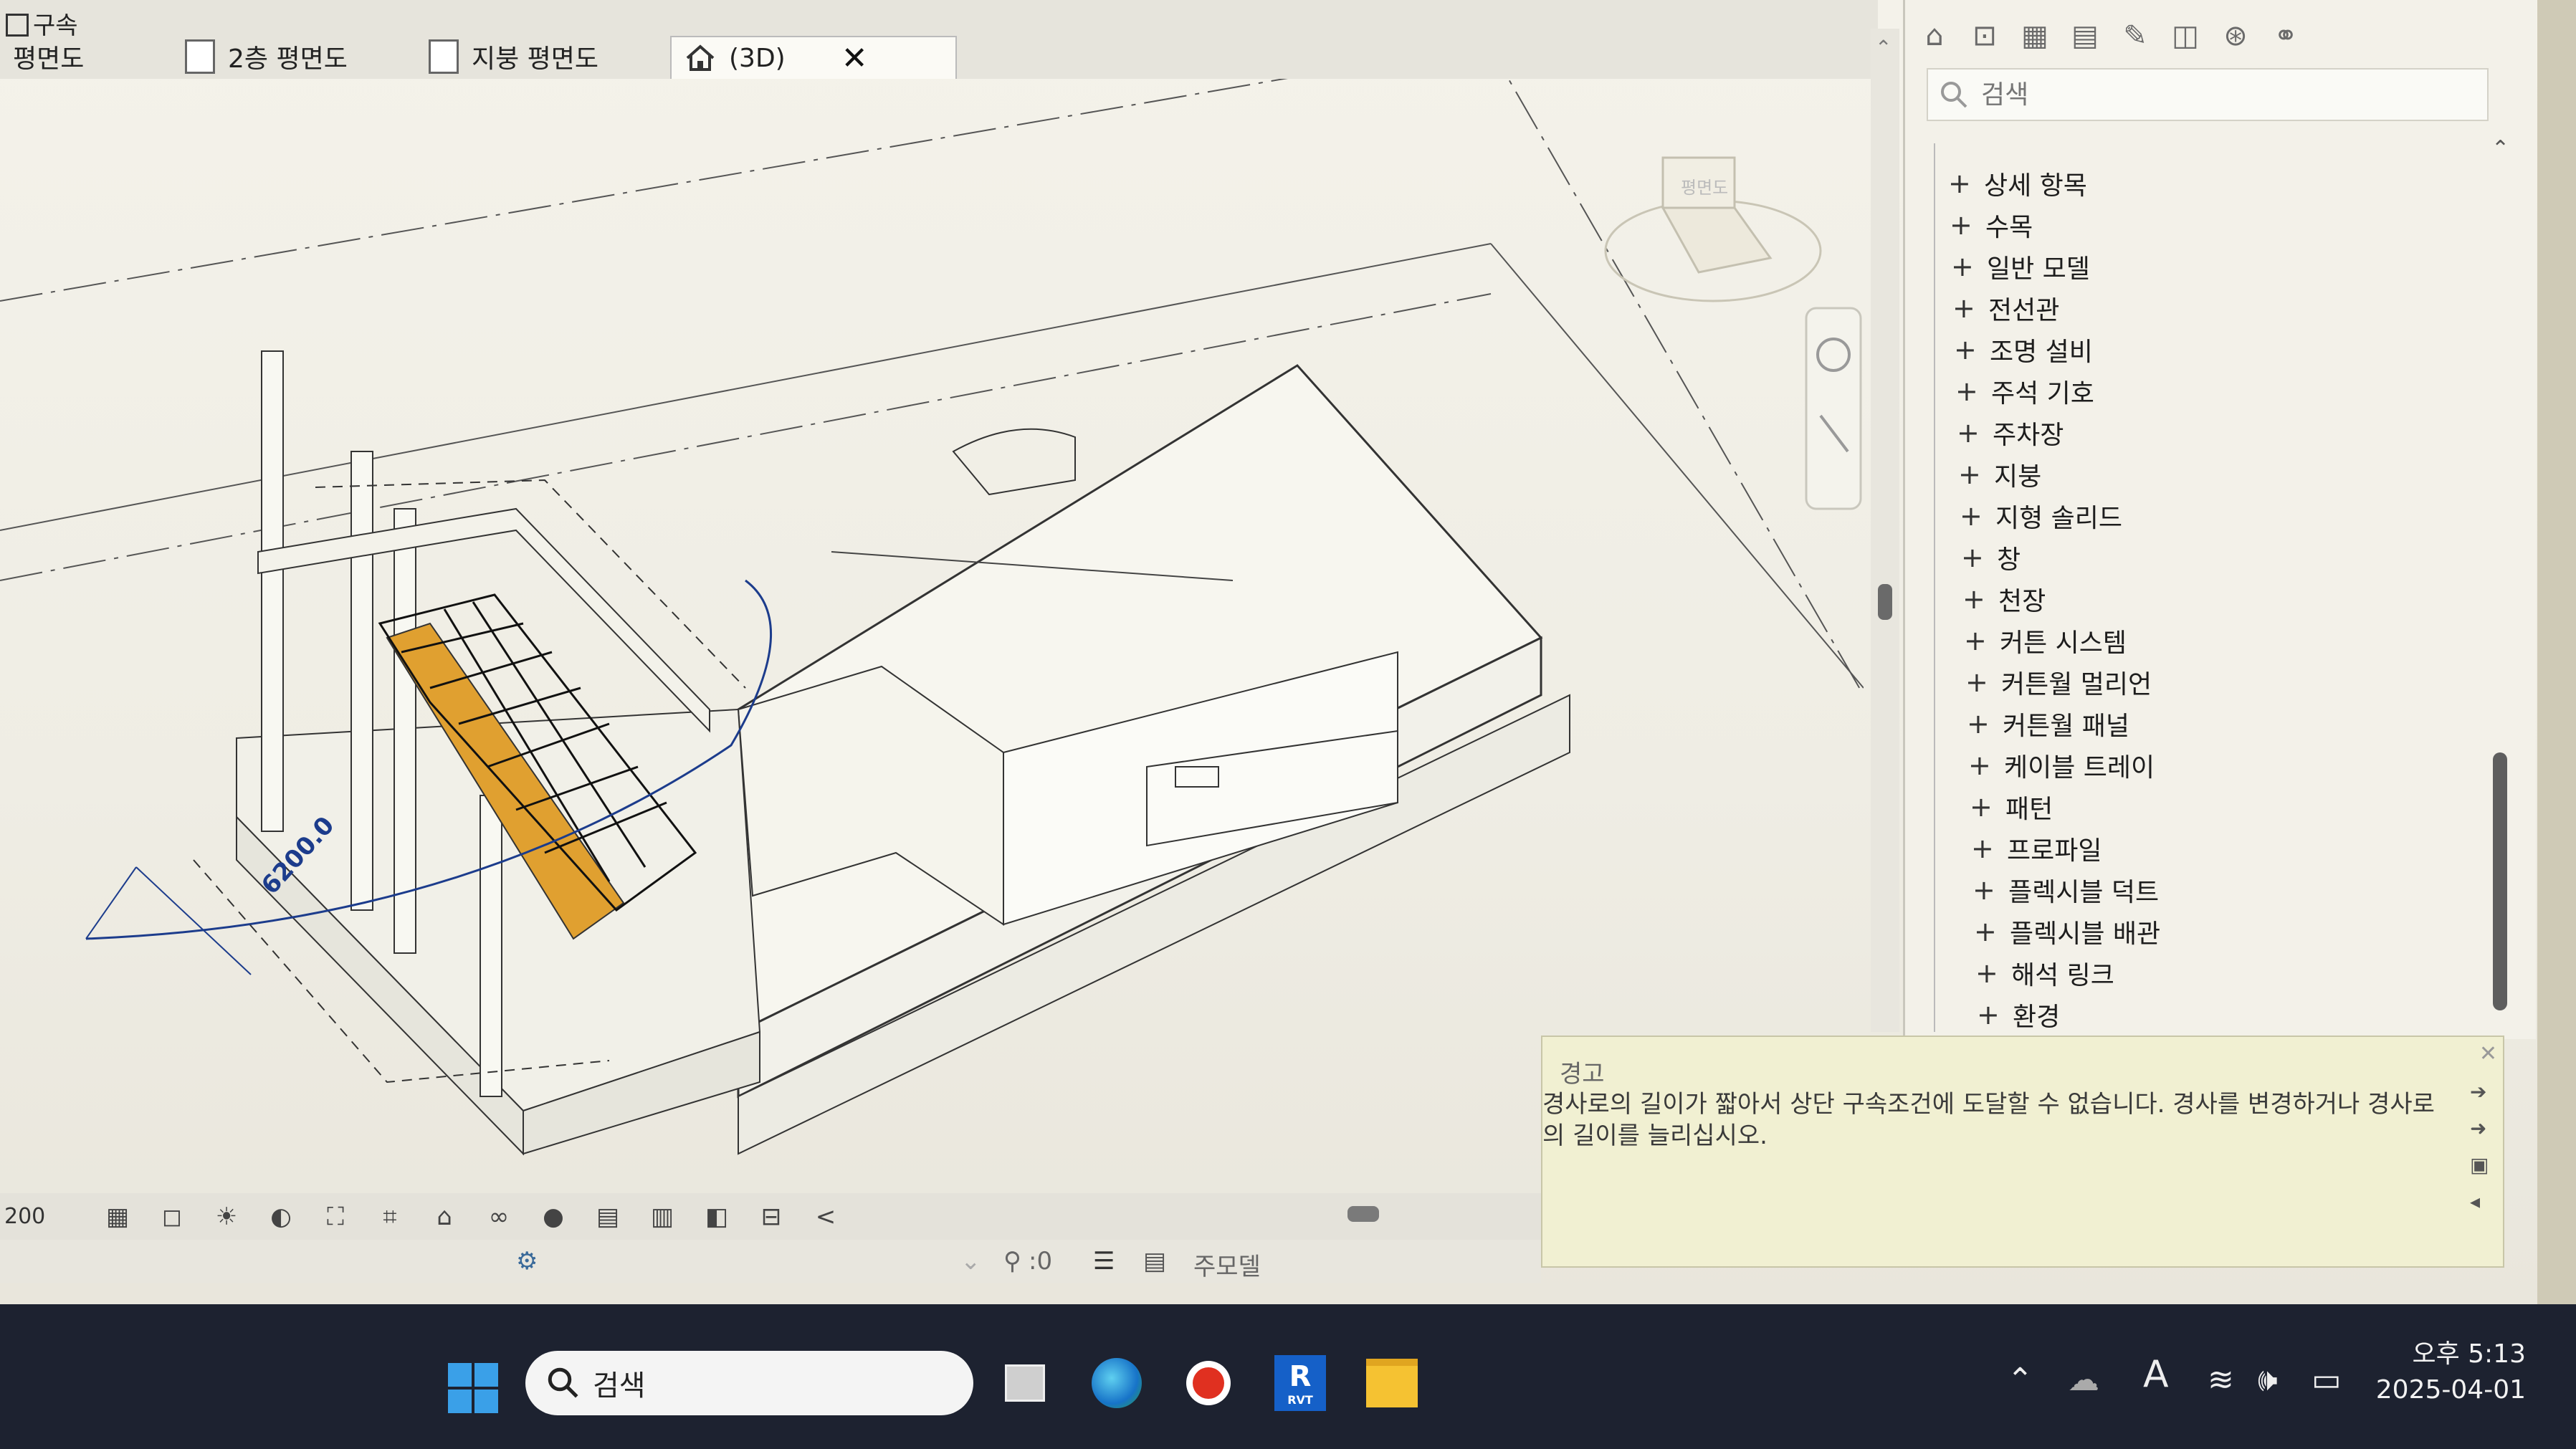 The width and height of the screenshot is (2576, 1449). What do you see at coordinates (813, 58) in the screenshot?
I see `tab-3d: (3D) ✕` at bounding box center [813, 58].